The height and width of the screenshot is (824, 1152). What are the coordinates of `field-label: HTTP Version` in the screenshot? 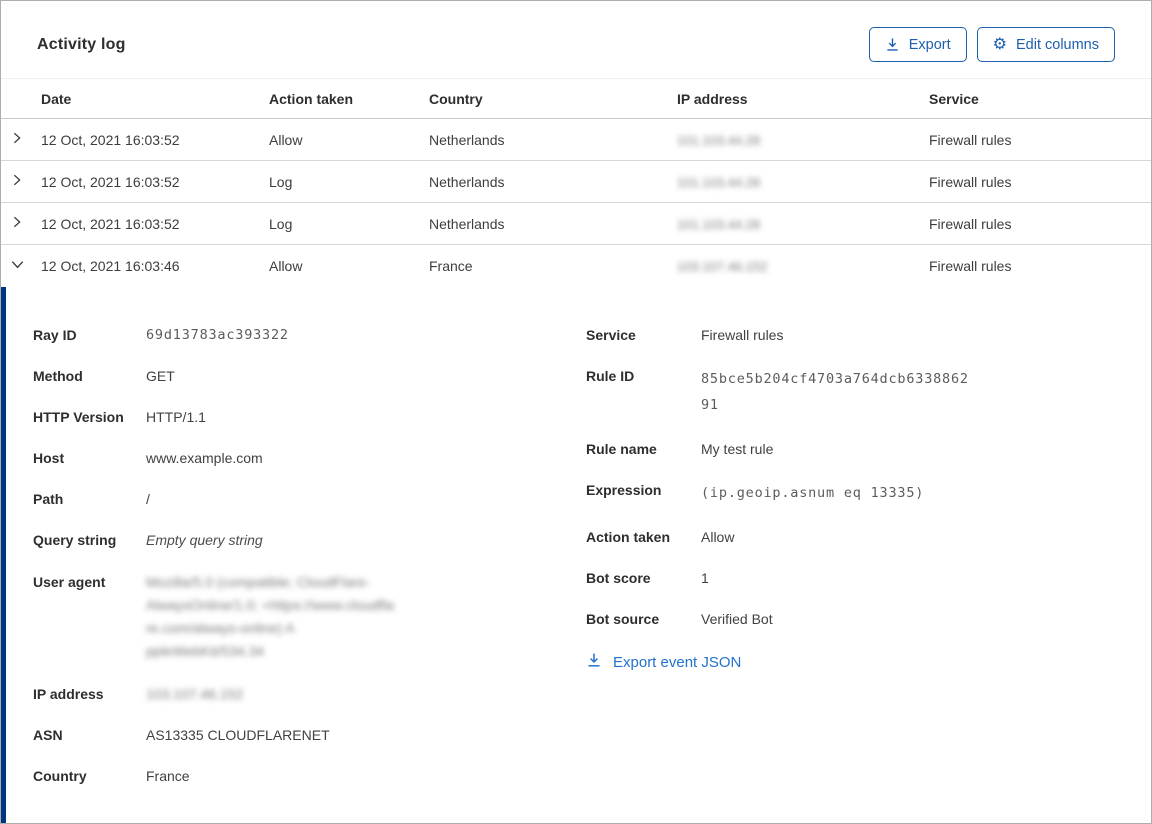 It's located at (78, 417).